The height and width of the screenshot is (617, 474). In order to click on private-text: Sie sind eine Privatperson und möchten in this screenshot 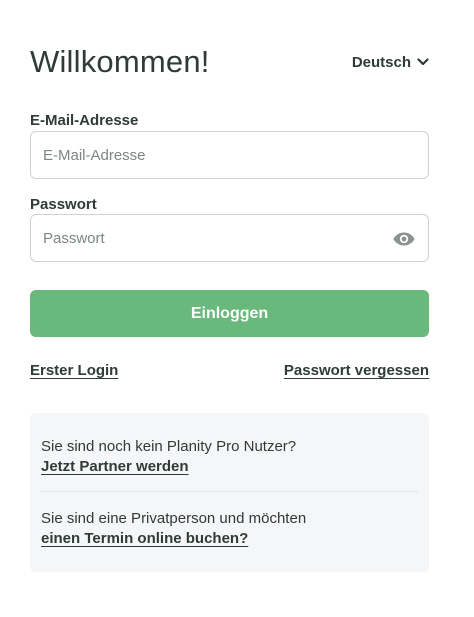, I will do `click(174, 518)`.